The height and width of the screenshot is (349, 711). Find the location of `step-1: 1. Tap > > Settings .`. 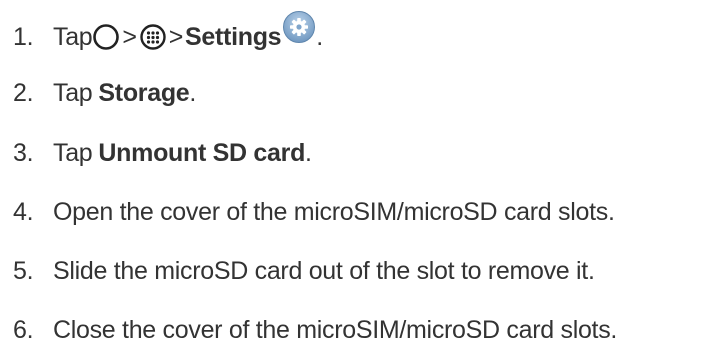

step-1: 1. Tap > > Settings . is located at coordinates (168, 32).